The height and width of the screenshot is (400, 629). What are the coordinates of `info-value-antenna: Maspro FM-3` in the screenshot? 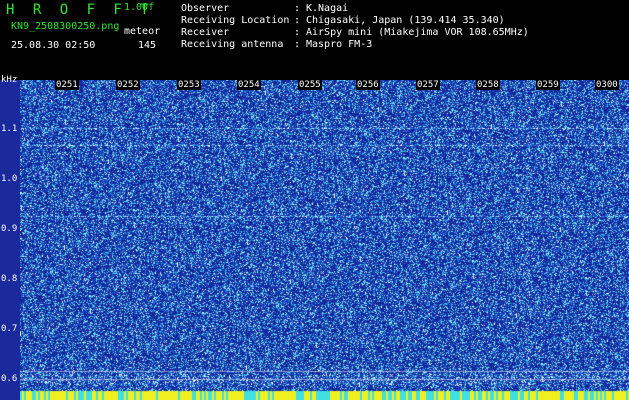 It's located at (339, 44).